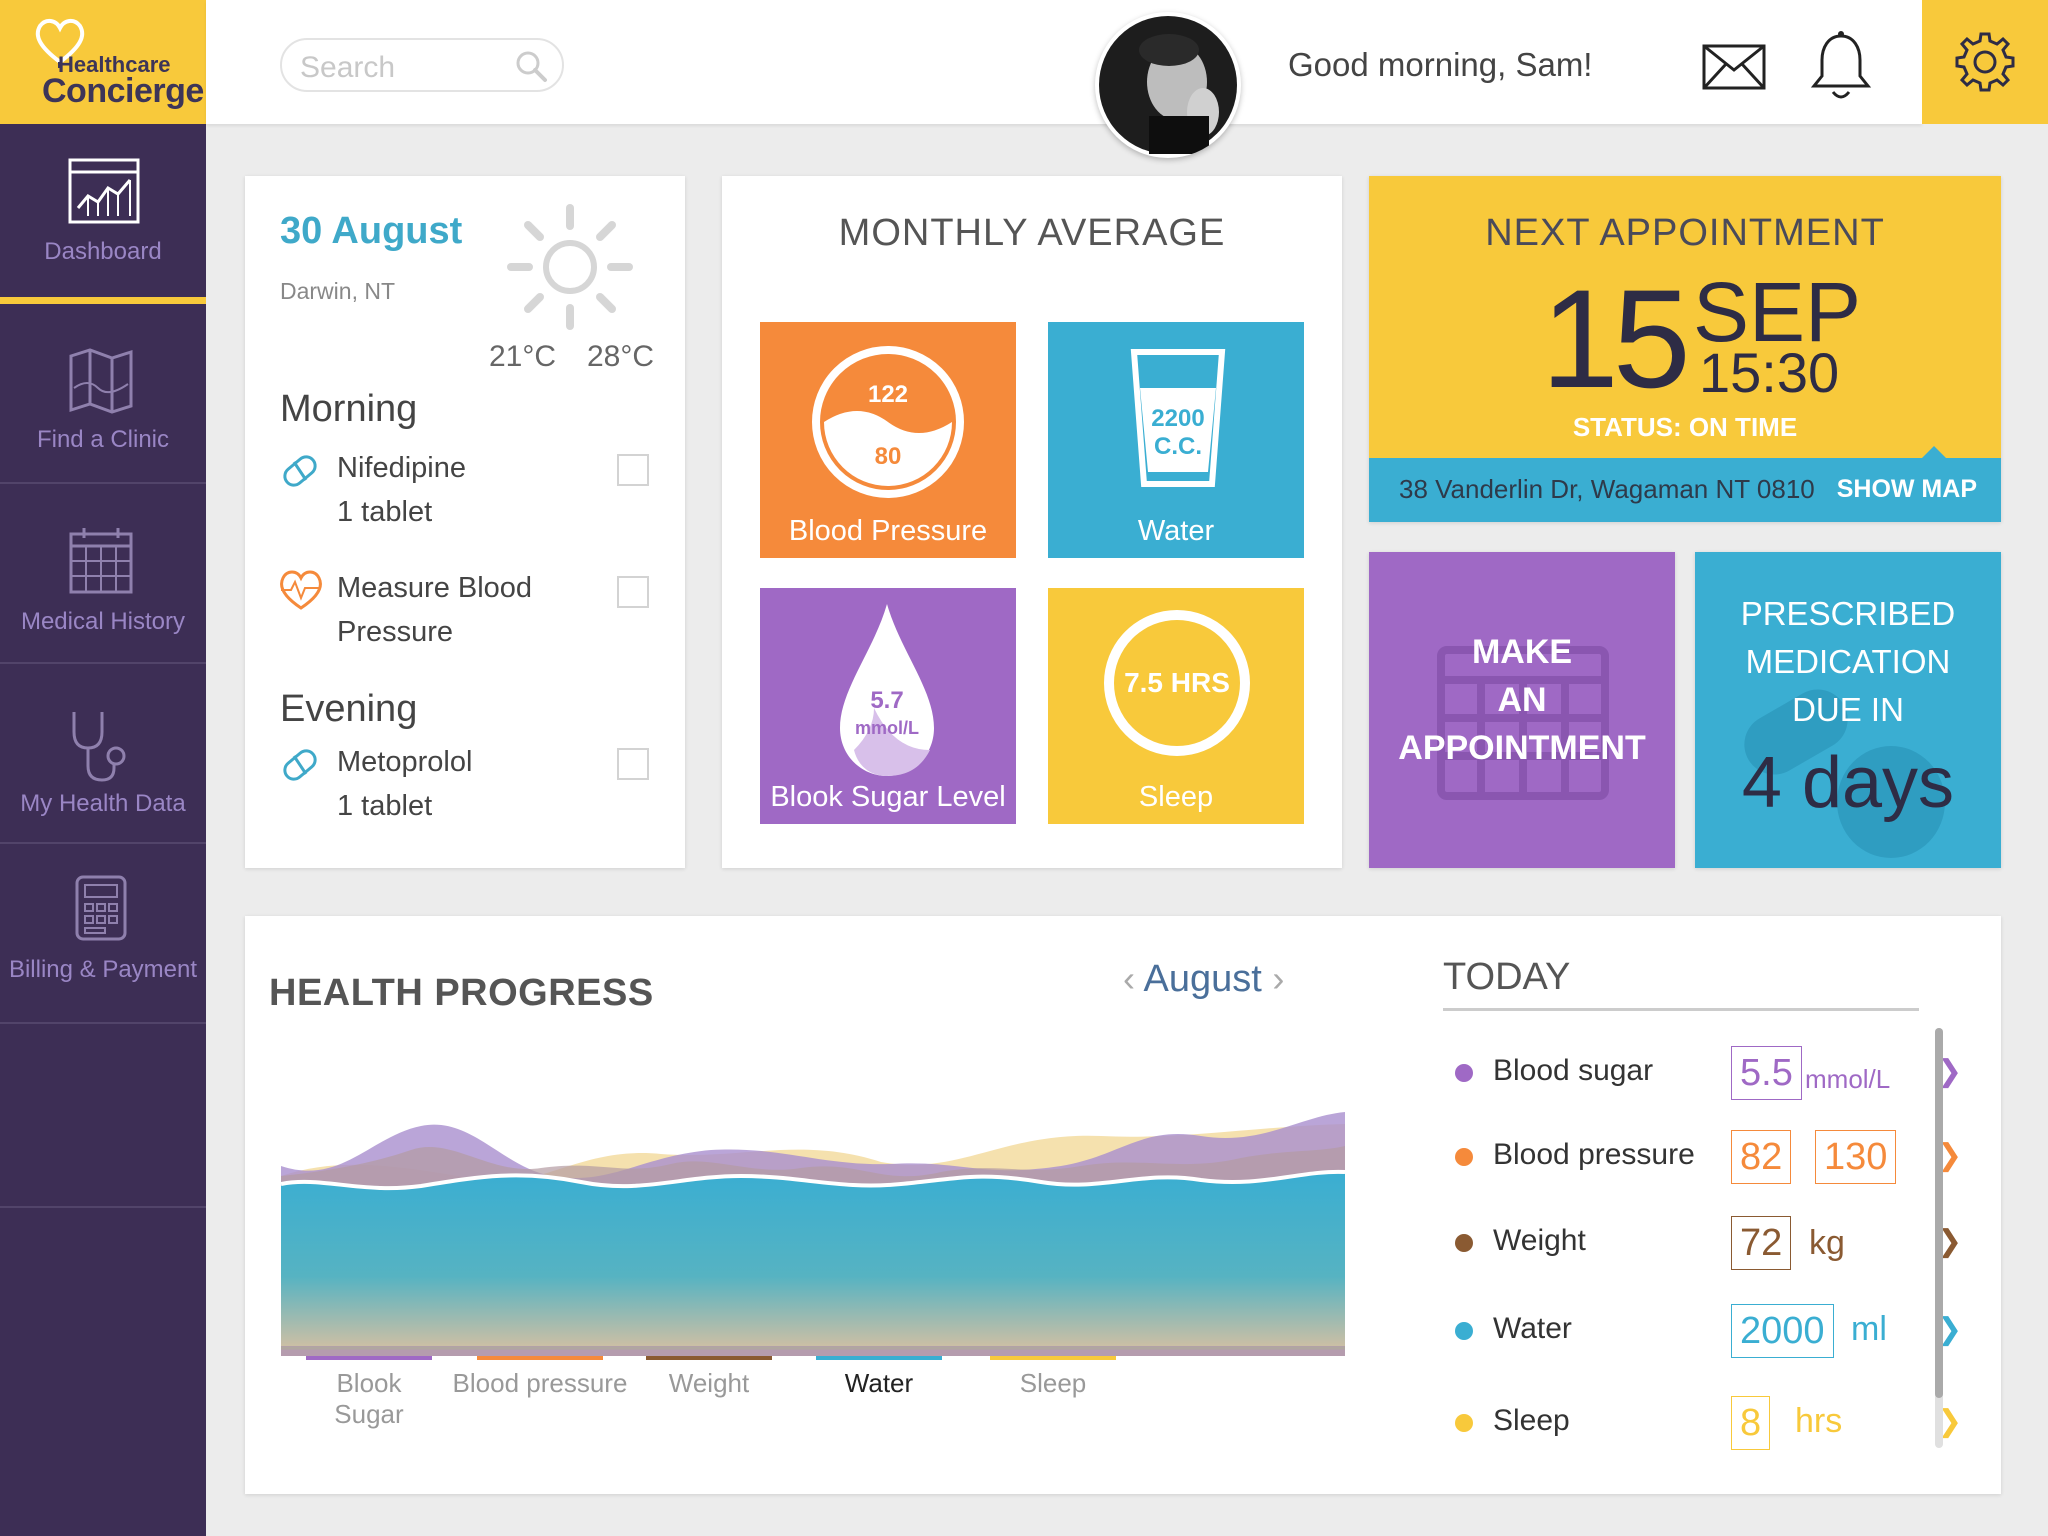  What do you see at coordinates (99, 747) in the screenshot?
I see `stethoscope-icon` at bounding box center [99, 747].